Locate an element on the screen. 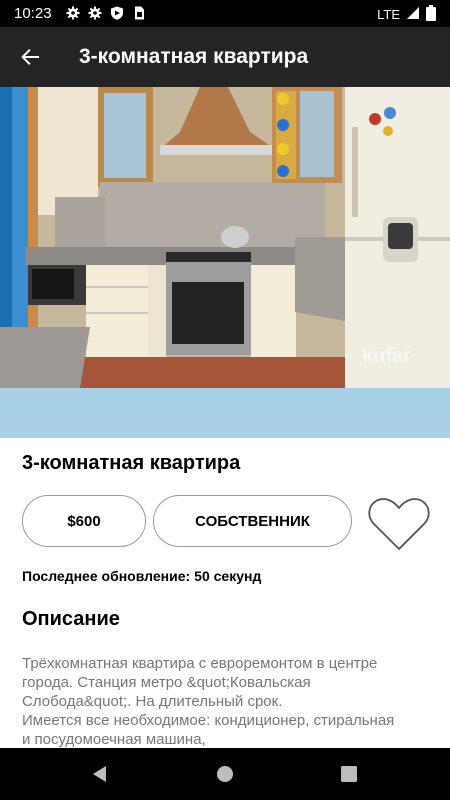 The height and width of the screenshot is (800, 450). signal-icon is located at coordinates (413, 14).